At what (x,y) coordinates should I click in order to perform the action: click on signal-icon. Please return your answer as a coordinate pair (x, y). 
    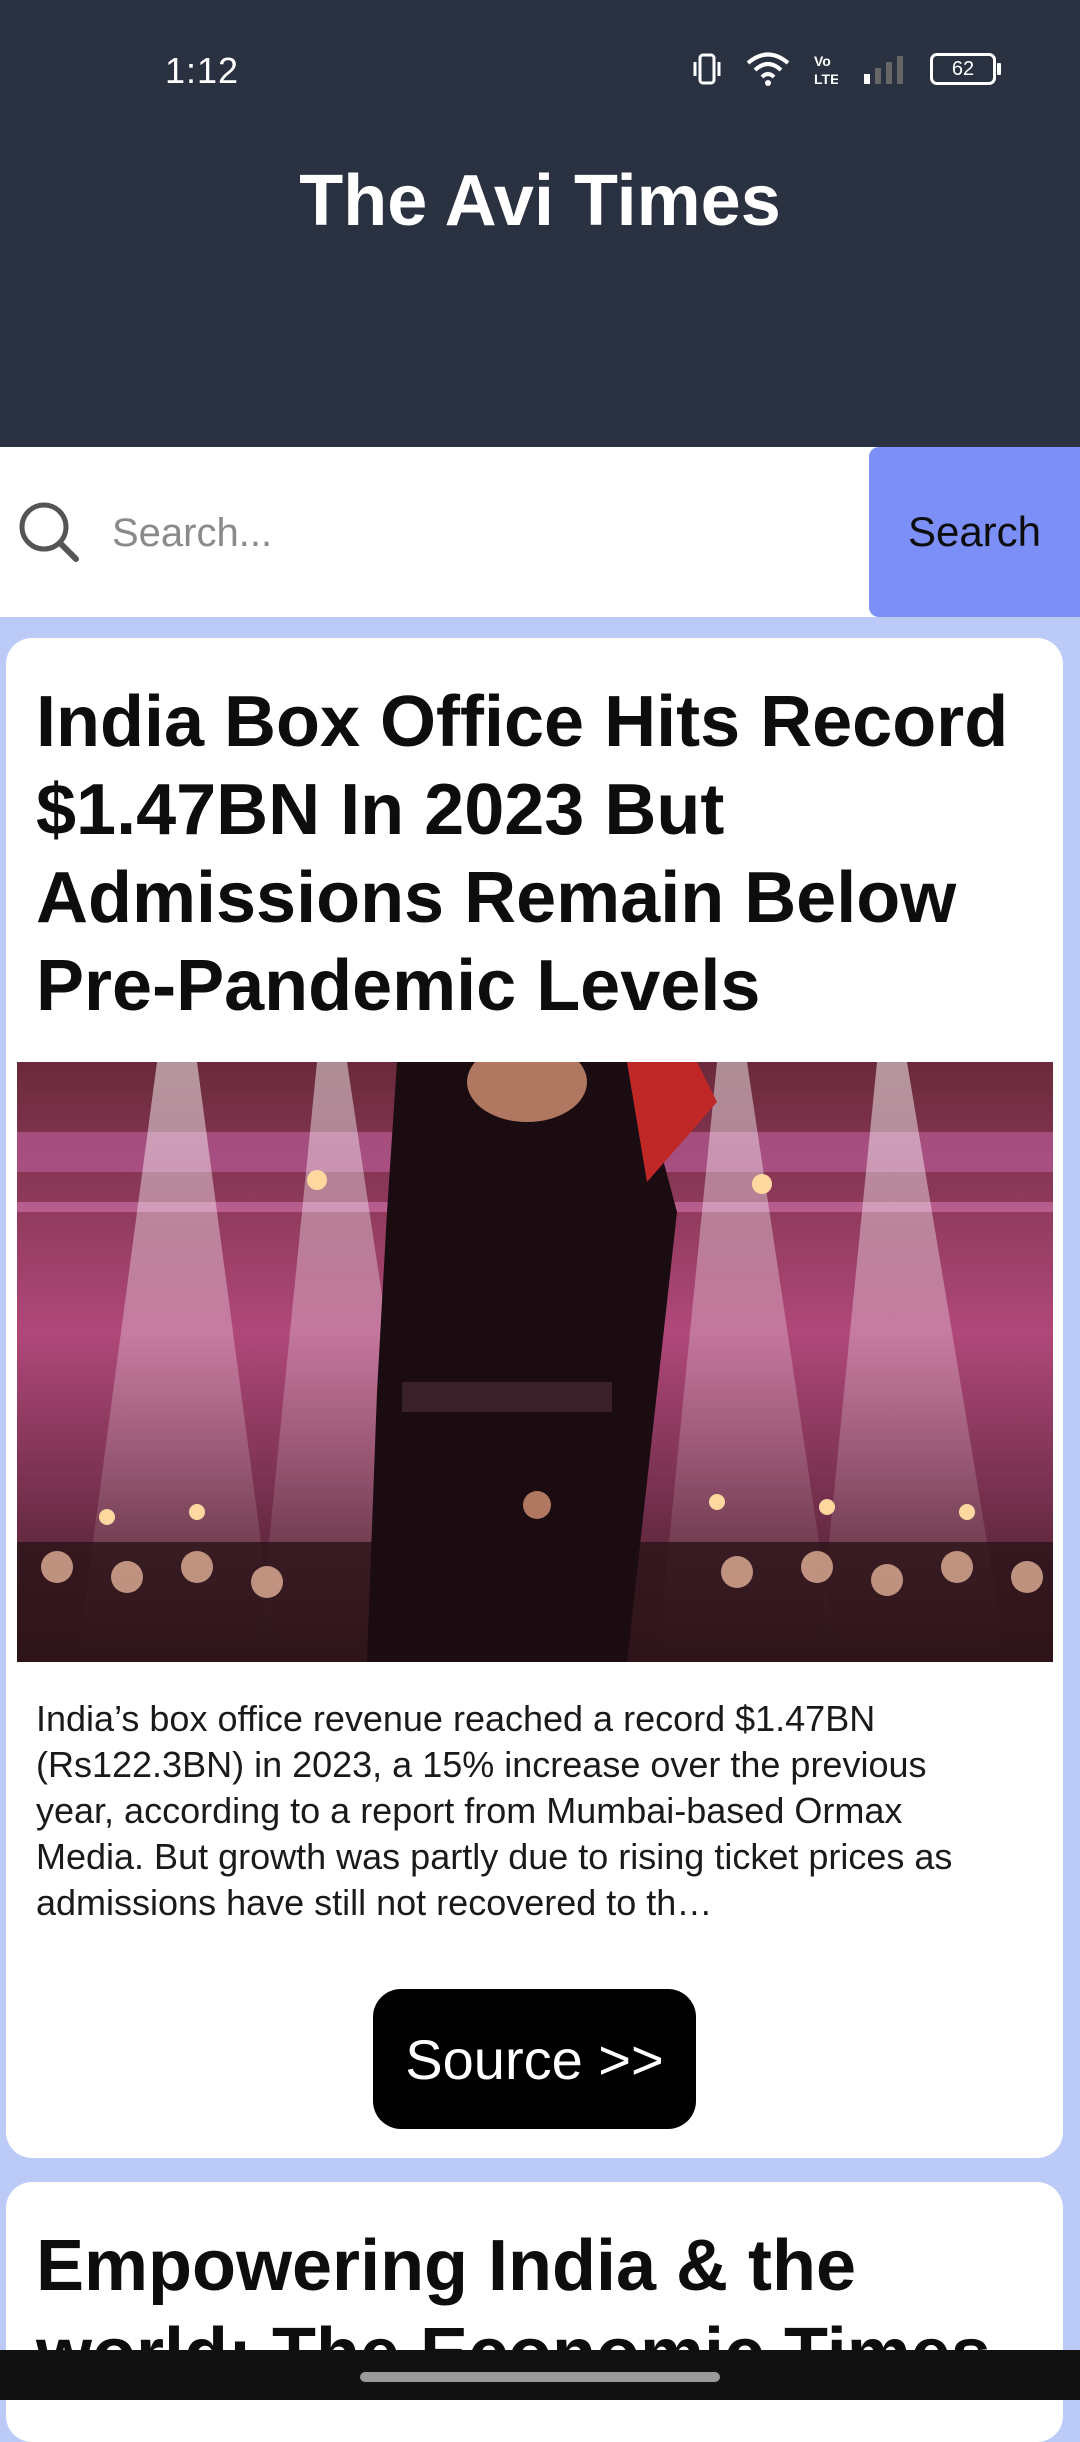
    Looking at the image, I should click on (883, 70).